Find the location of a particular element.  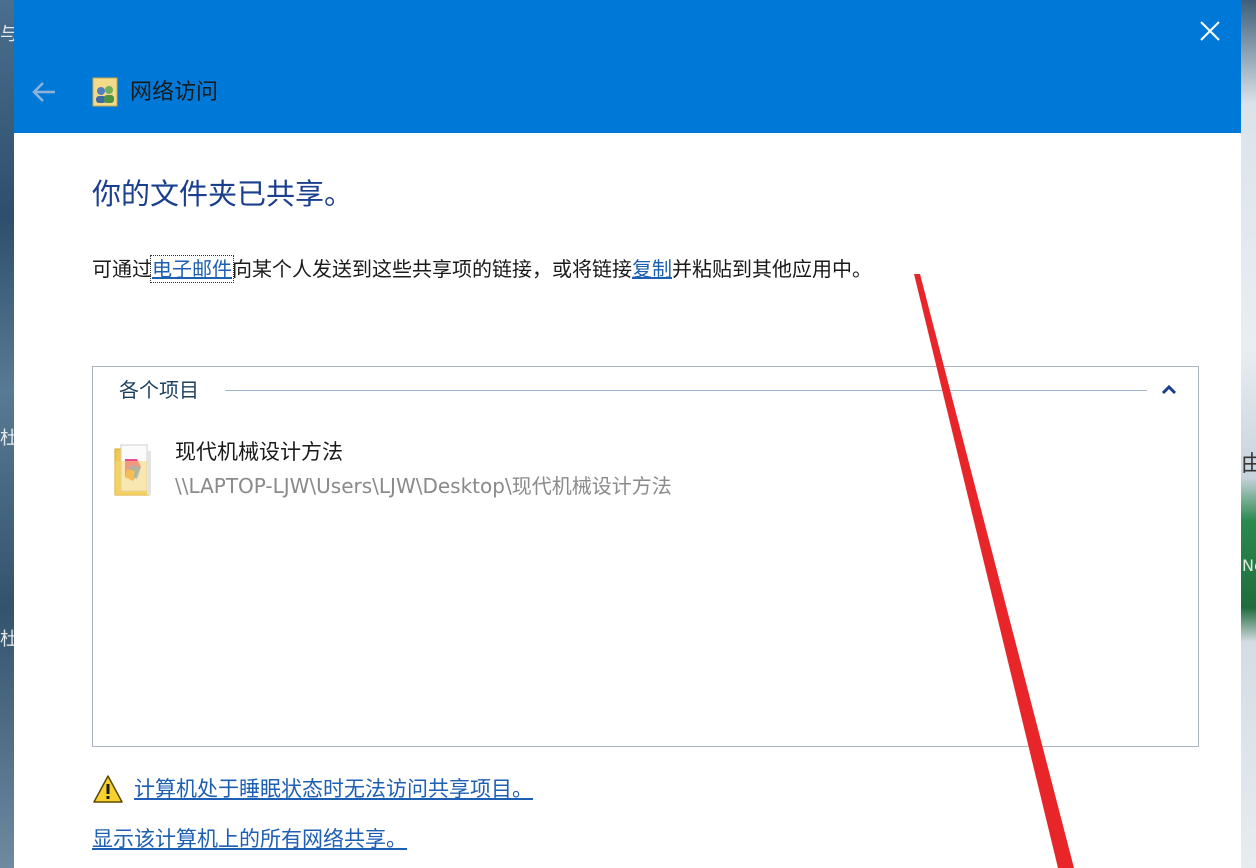

collapse-button is located at coordinates (1169, 390).